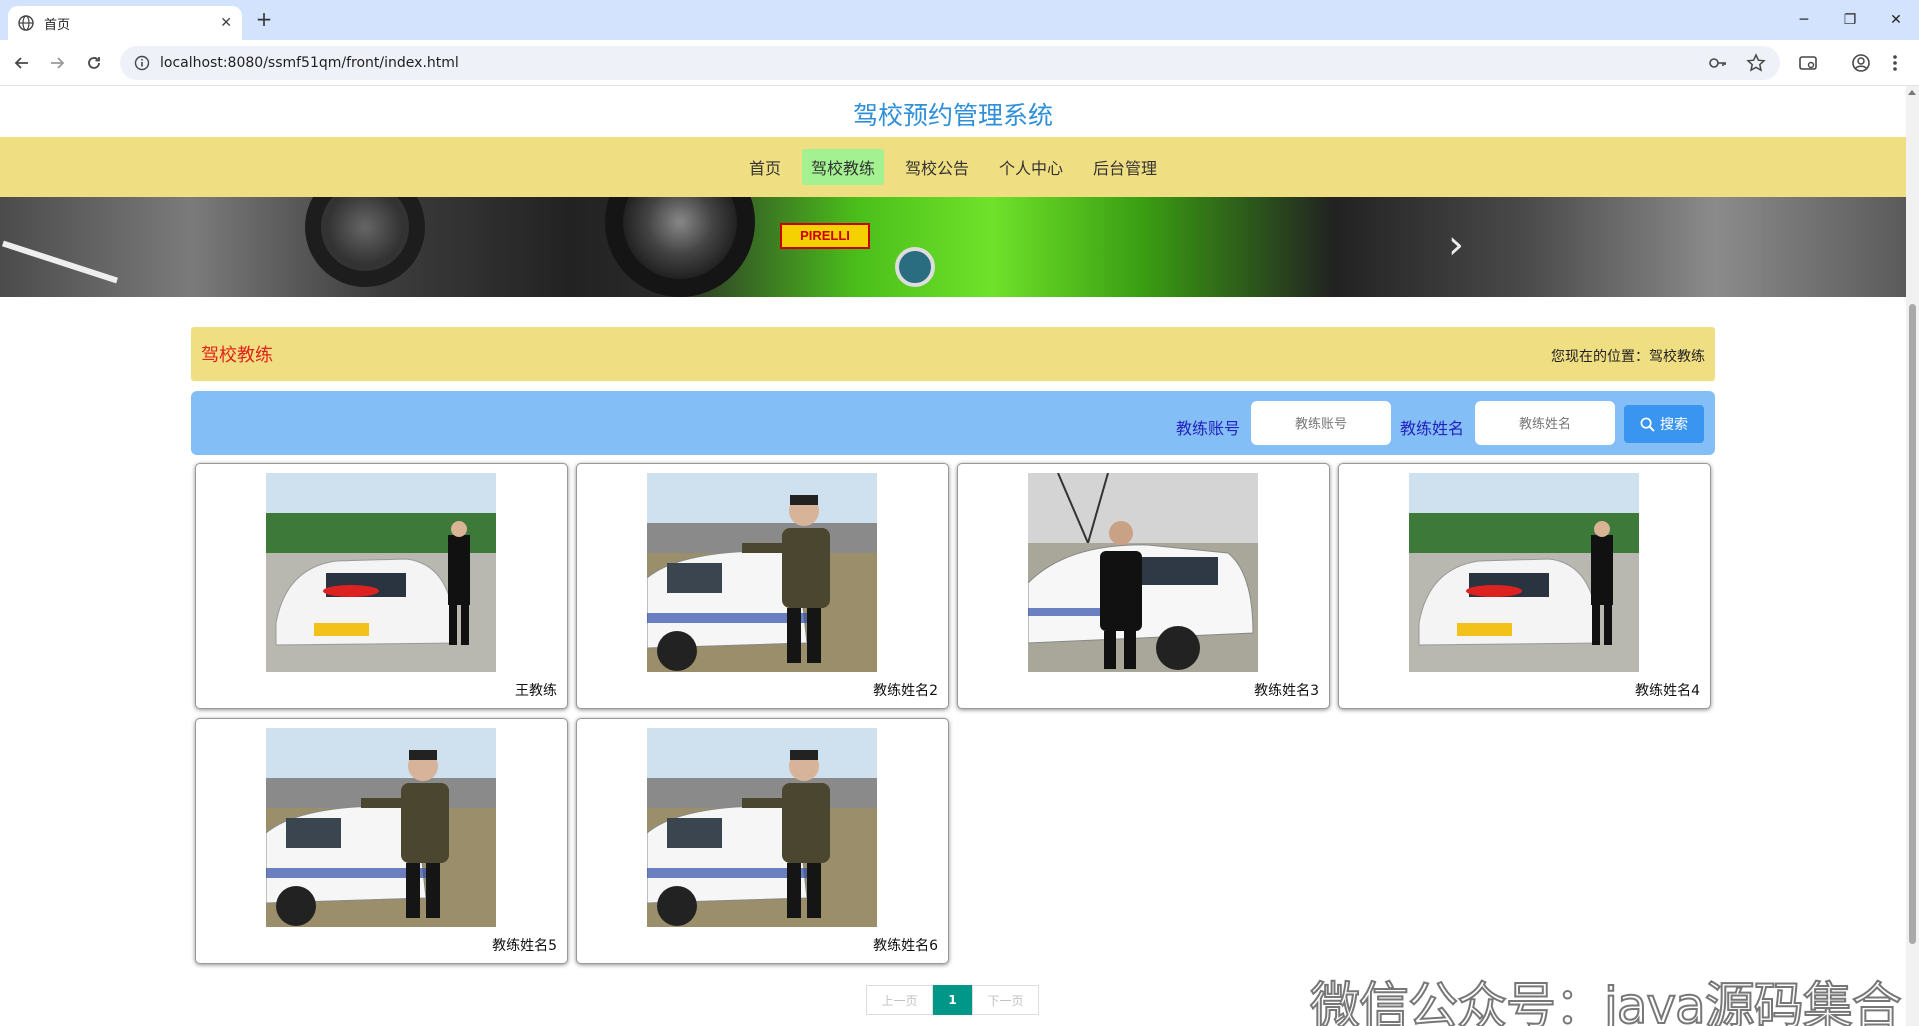 This screenshot has height=1026, width=1919. What do you see at coordinates (536, 691) in the screenshot?
I see `coach-name: 王教练` at bounding box center [536, 691].